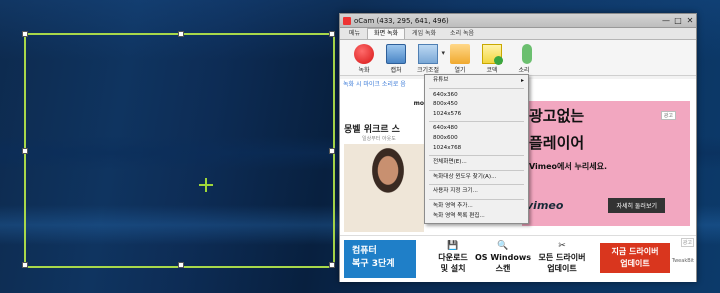 The image size is (720, 293). What do you see at coordinates (476, 139) in the screenshot?
I see `menu-item-800x600: 800x600` at bounding box center [476, 139].